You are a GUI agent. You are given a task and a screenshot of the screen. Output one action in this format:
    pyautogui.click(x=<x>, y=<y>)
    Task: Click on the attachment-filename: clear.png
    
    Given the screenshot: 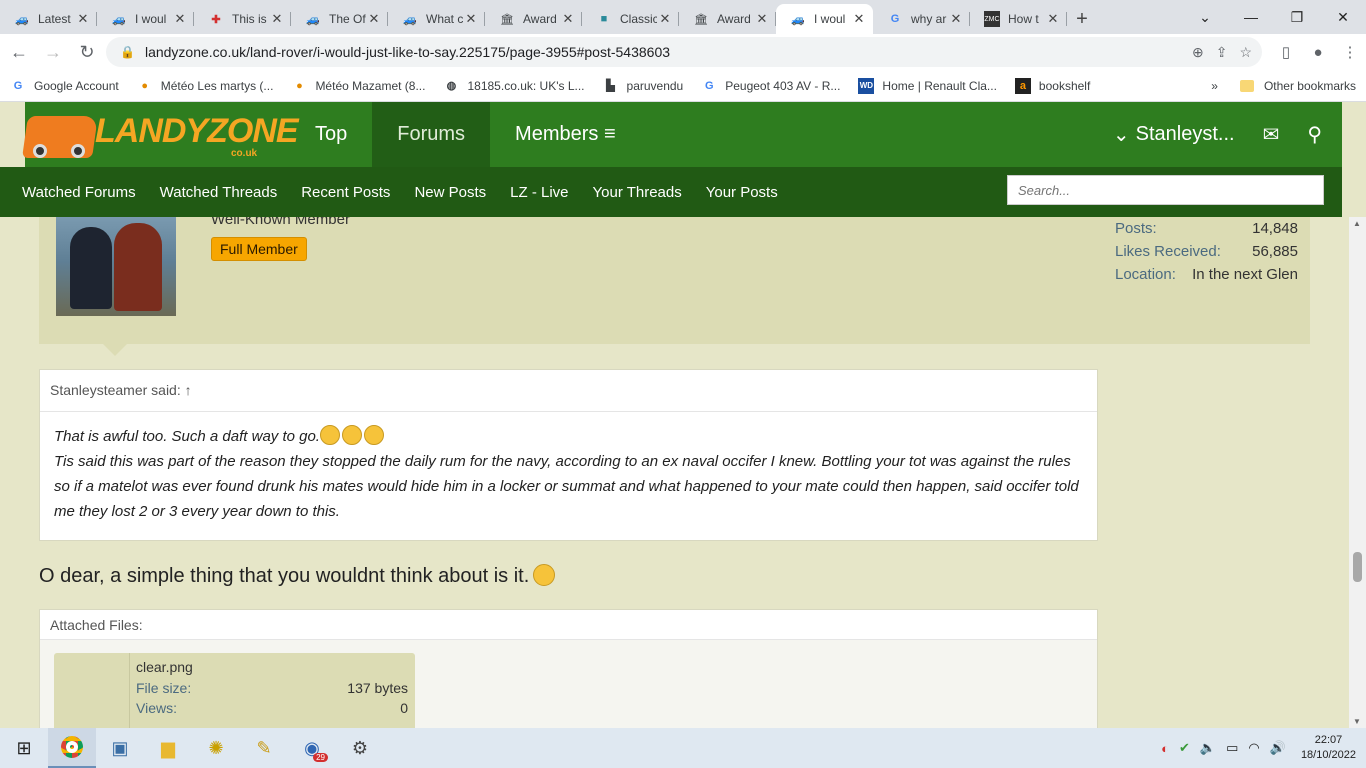 What is the action you would take?
    pyautogui.click(x=272, y=669)
    